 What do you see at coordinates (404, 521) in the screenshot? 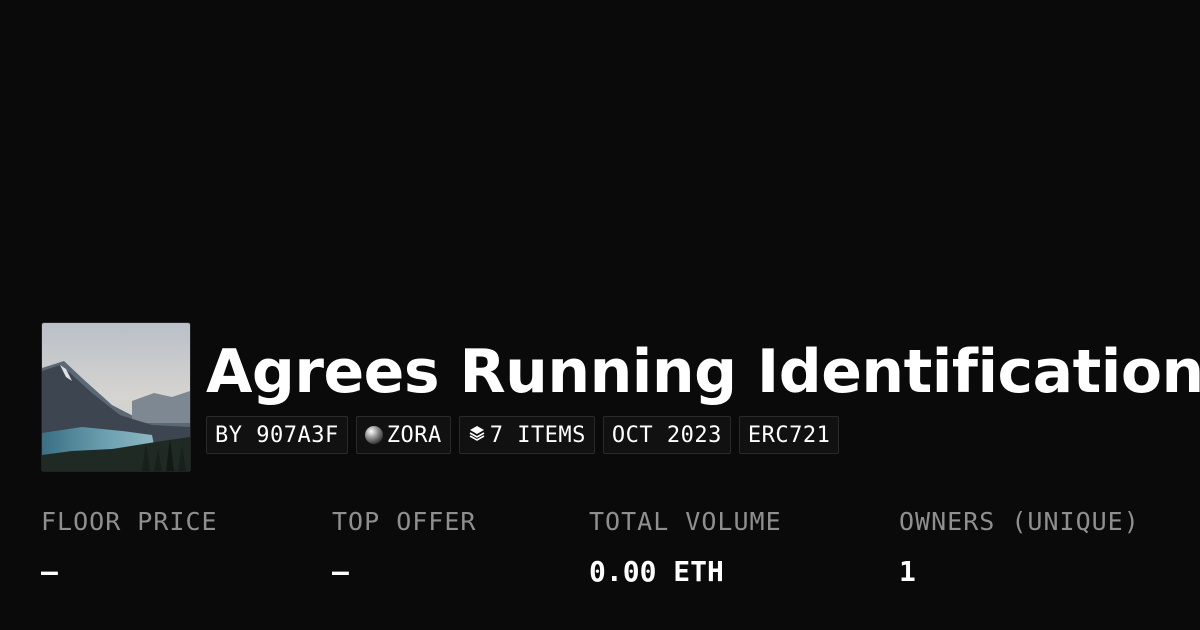
I see `stat-label: TOP OFFER` at bounding box center [404, 521].